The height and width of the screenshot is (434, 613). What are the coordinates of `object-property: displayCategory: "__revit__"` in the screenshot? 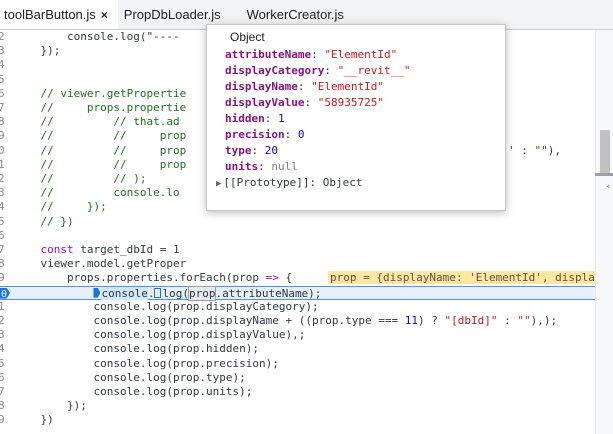 It's located at (317, 71).